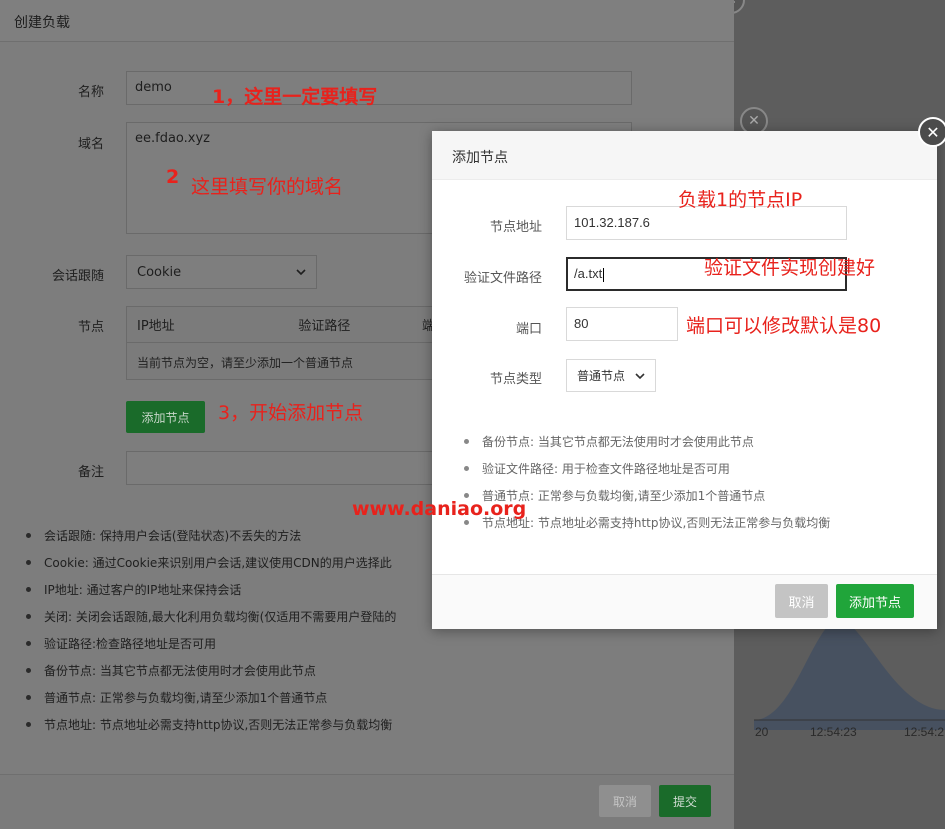  I want to click on tip-item: Cookie: 通过Cookie来识别用户会话,建议使用CDN的用户选择此, so click(210, 567).